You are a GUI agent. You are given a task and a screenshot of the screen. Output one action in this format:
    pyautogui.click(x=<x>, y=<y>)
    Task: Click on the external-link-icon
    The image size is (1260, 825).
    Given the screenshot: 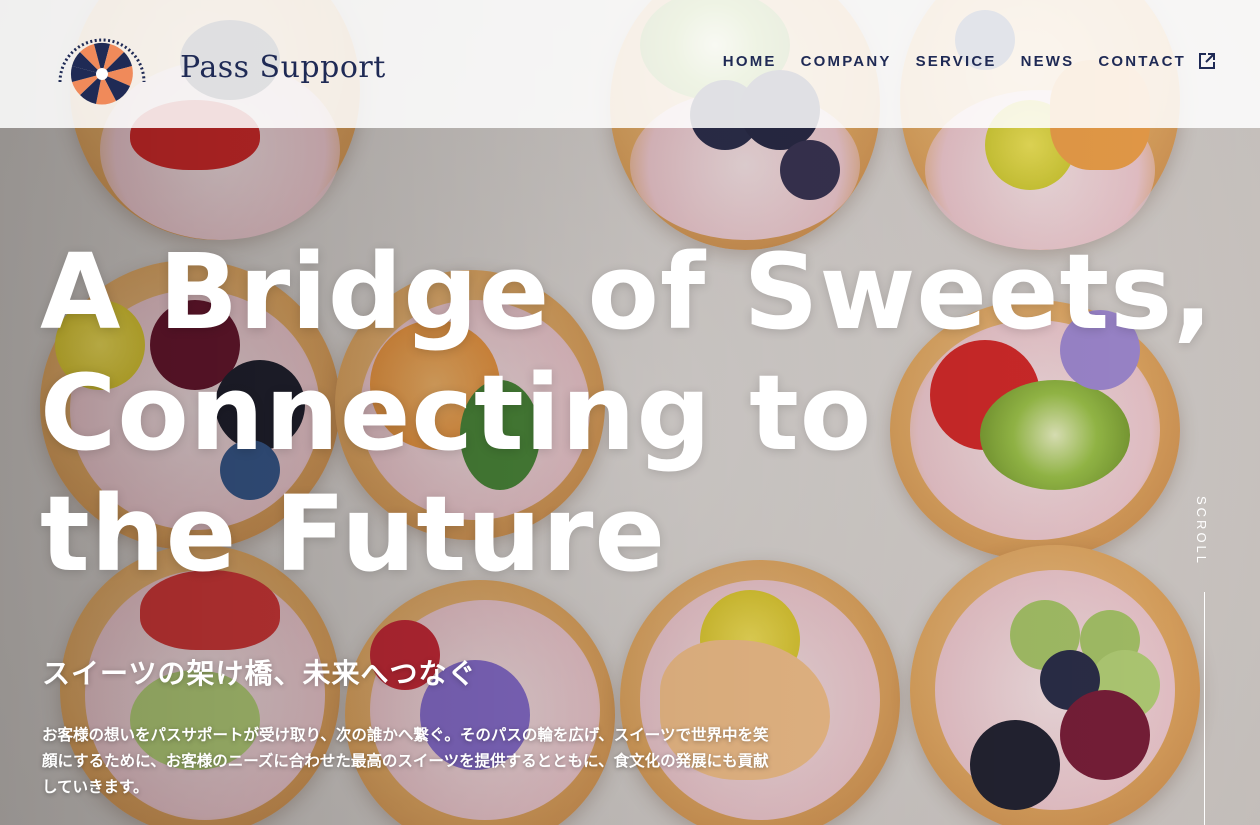 What is the action you would take?
    pyautogui.click(x=1207, y=61)
    